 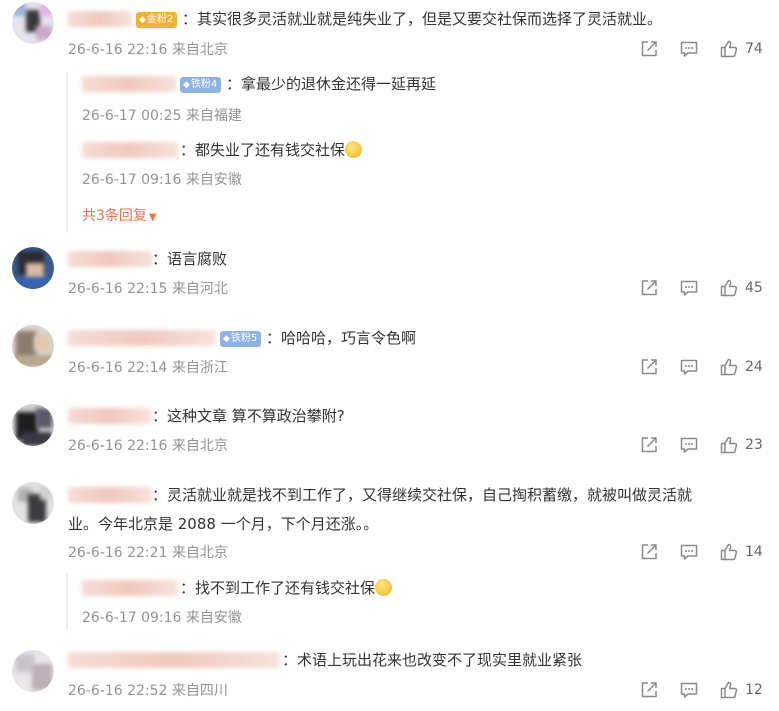 I want to click on comment-meta: 26-6-16 22:52 来自四川, so click(x=148, y=691).